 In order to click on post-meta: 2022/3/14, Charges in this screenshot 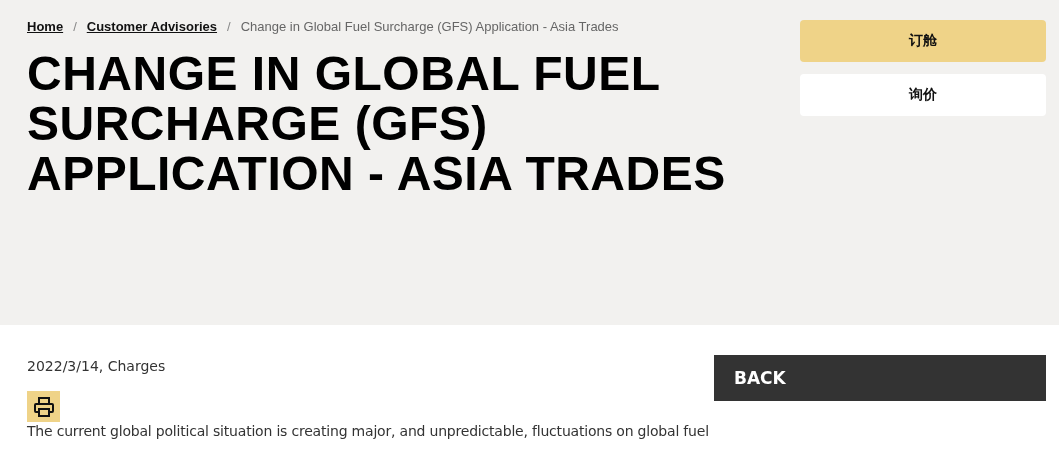, I will do `click(97, 366)`.